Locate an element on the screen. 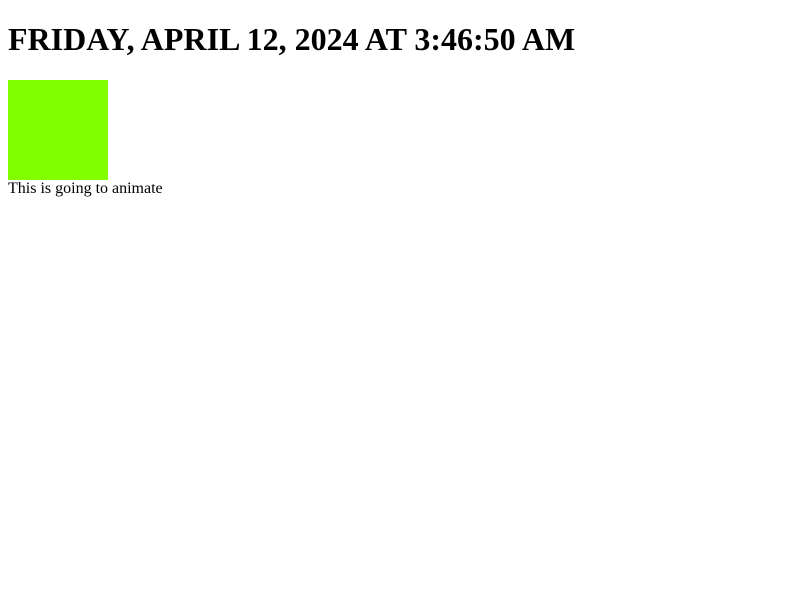 The height and width of the screenshot is (600, 800). animated-box is located at coordinates (58, 130).